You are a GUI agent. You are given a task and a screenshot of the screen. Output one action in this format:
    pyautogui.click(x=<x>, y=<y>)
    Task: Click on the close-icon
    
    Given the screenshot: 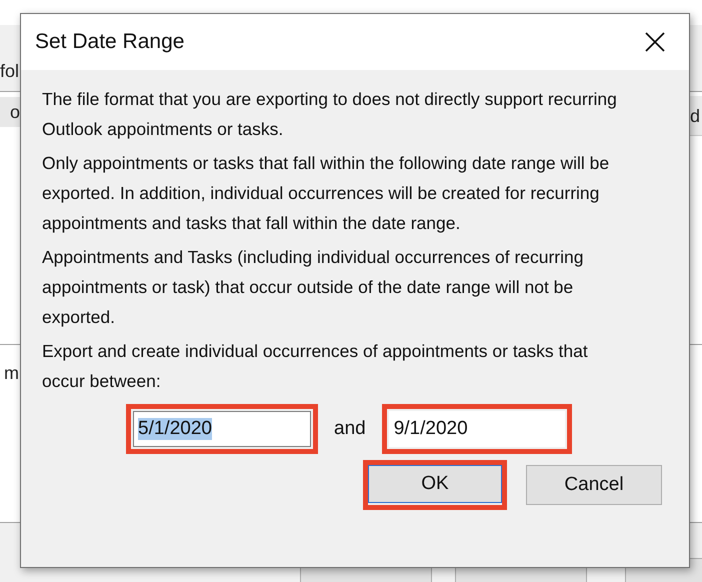 What is the action you would take?
    pyautogui.click(x=655, y=42)
    